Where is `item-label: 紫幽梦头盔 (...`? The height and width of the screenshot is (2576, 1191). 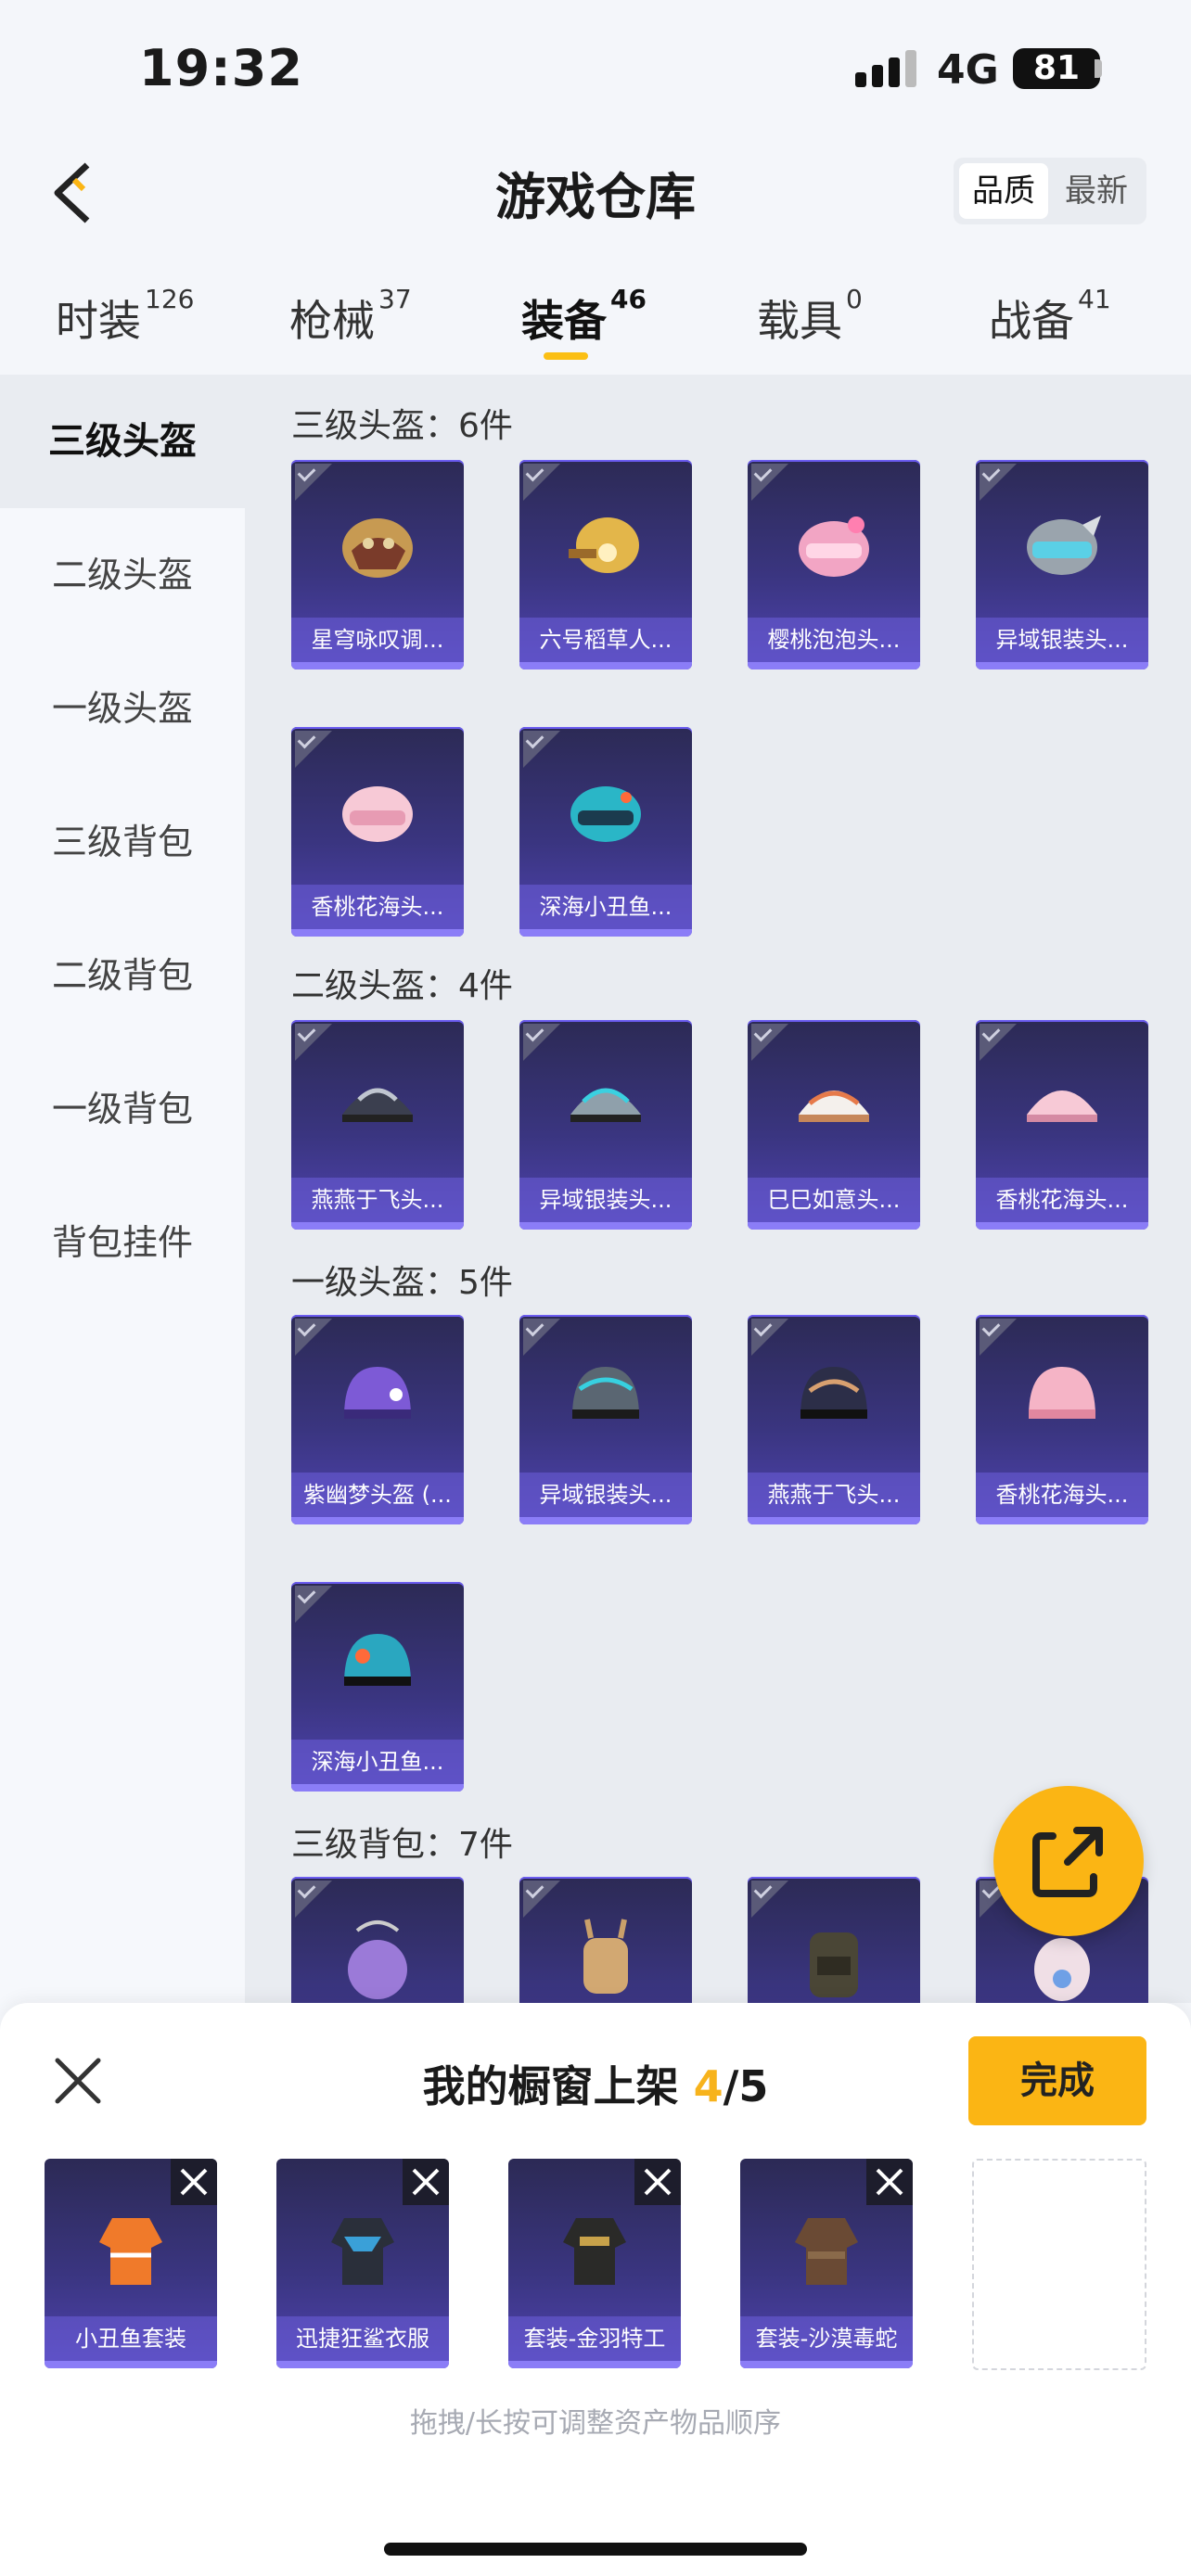 item-label: 紫幽梦头盔 (... is located at coordinates (377, 1495).